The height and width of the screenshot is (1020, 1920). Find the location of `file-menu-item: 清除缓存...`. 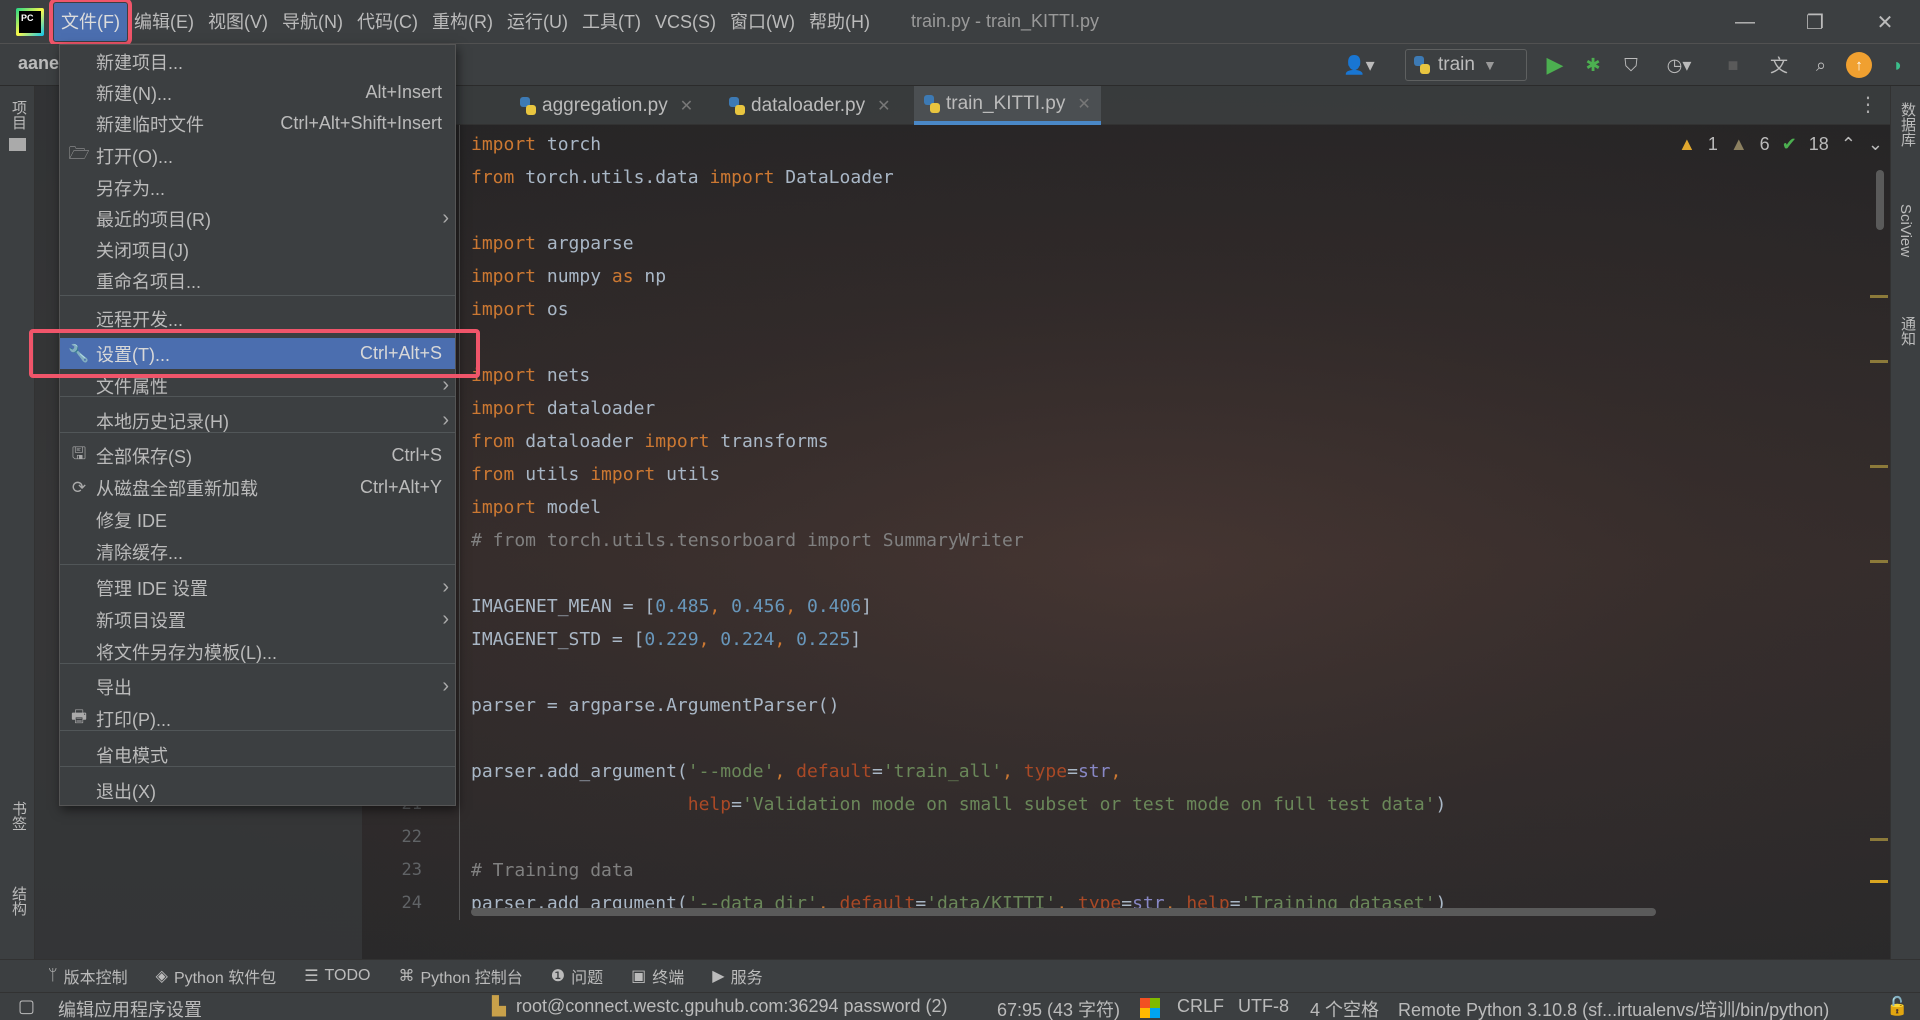

file-menu-item: 清除缓存... is located at coordinates (257, 551).